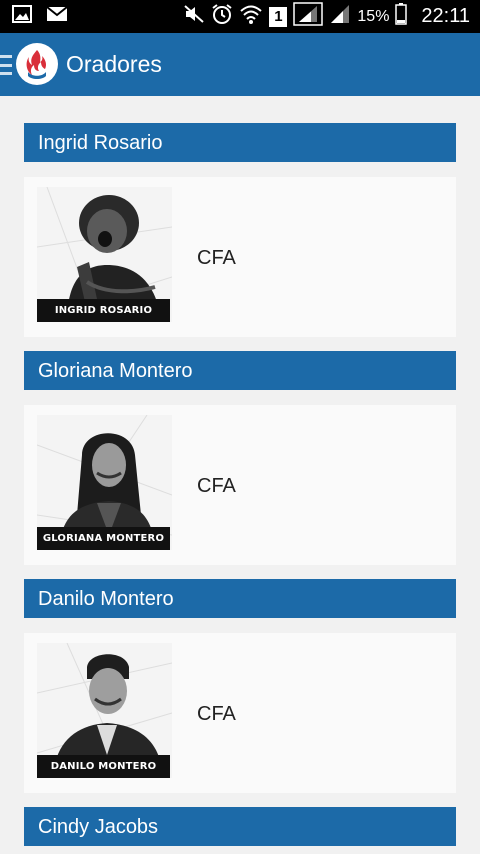 Image resolution: width=480 pixels, height=854 pixels. What do you see at coordinates (6, 65) in the screenshot?
I see `hamburger-menu-icon` at bounding box center [6, 65].